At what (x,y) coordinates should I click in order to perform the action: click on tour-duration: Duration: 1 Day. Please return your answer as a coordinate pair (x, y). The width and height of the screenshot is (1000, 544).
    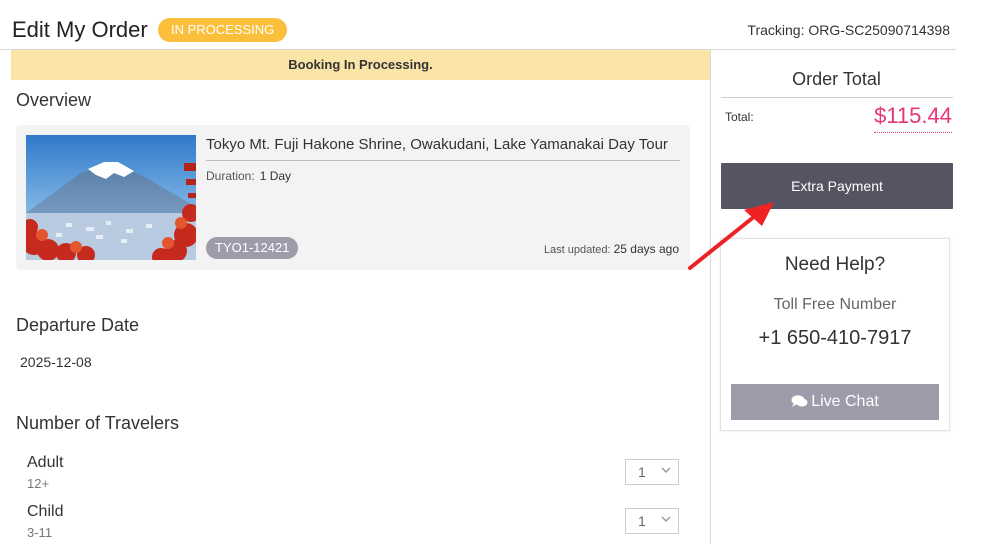
    Looking at the image, I should click on (248, 176).